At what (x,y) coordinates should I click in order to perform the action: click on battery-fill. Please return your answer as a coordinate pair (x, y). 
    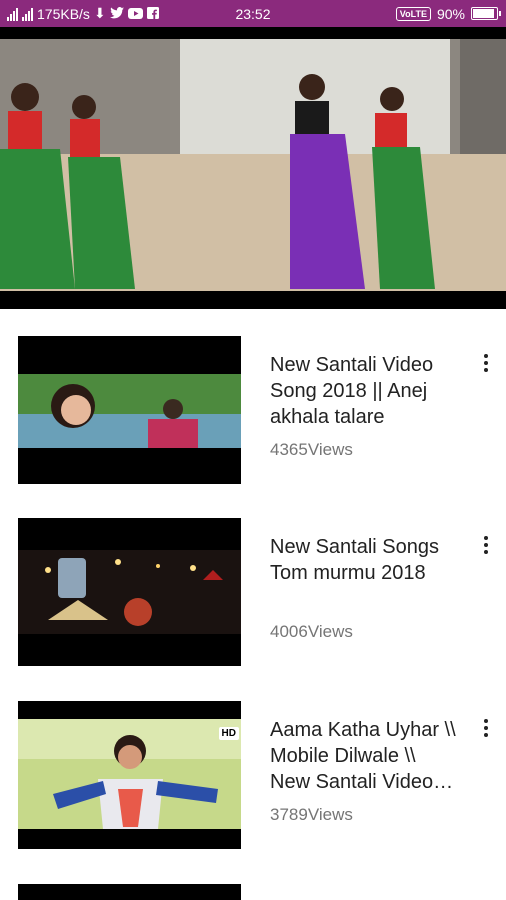
    Looking at the image, I should click on (483, 13).